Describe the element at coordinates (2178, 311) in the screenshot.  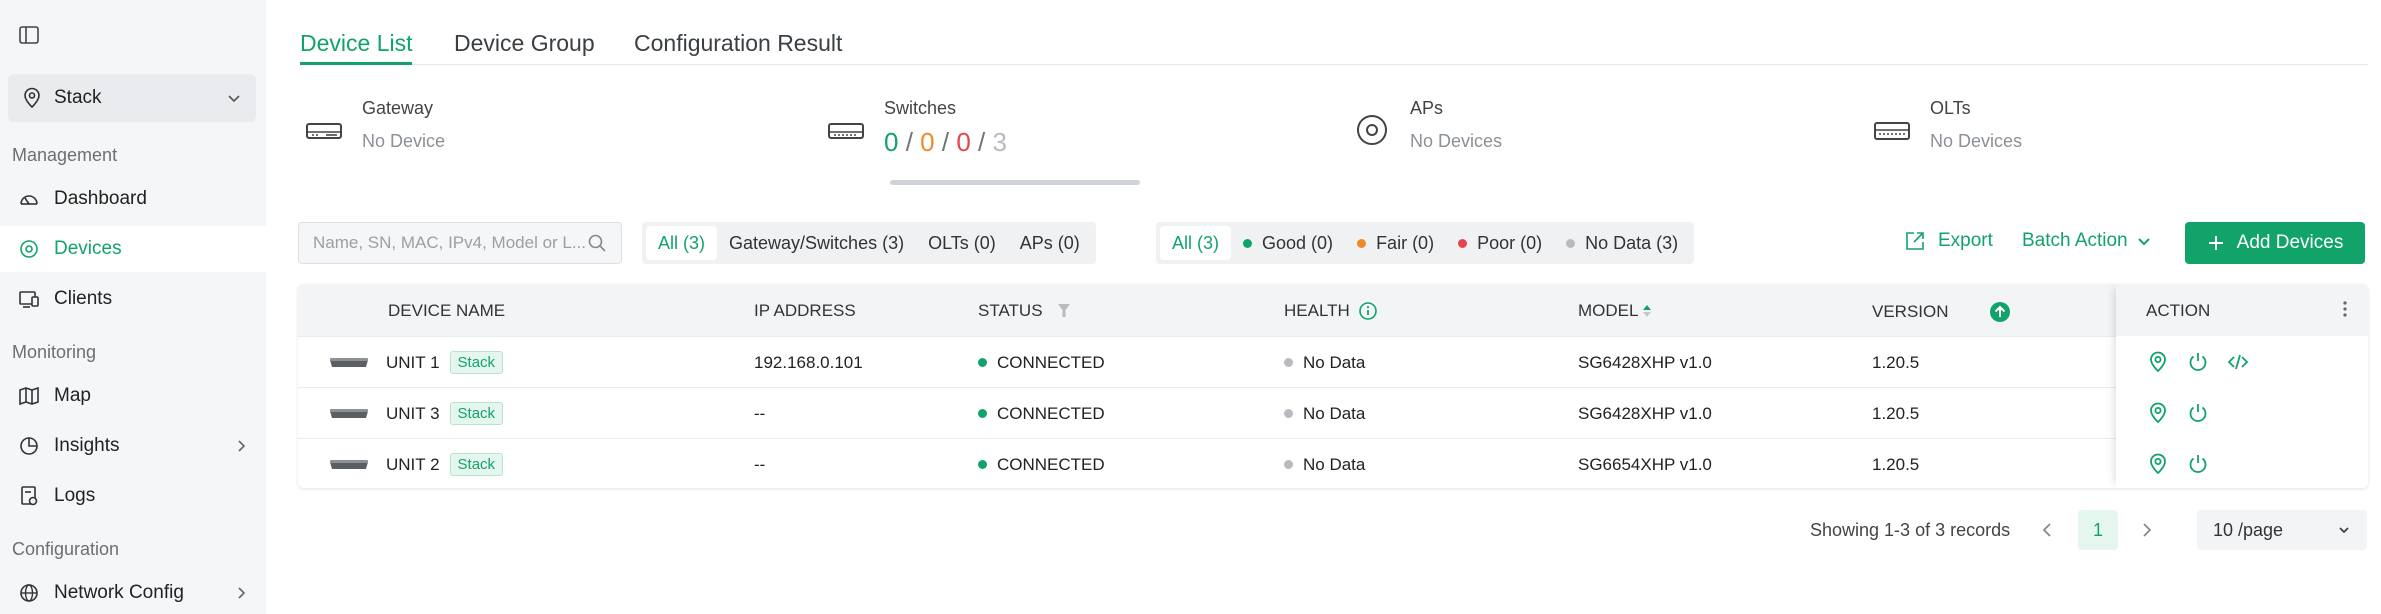
I see `column-action: ACTION` at that location.